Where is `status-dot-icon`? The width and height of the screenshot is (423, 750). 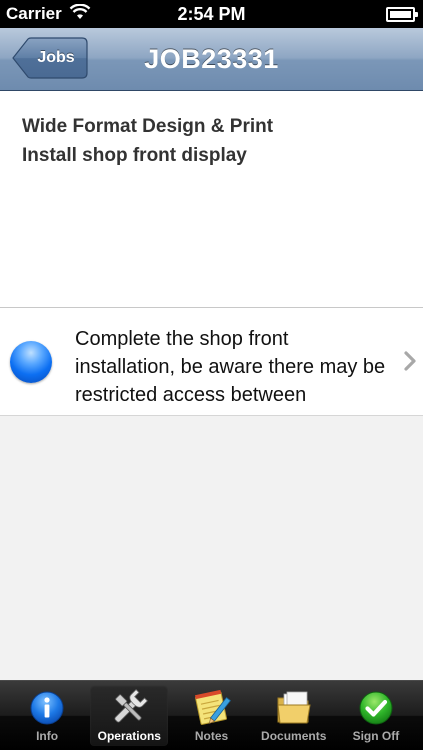
status-dot-icon is located at coordinates (31, 362).